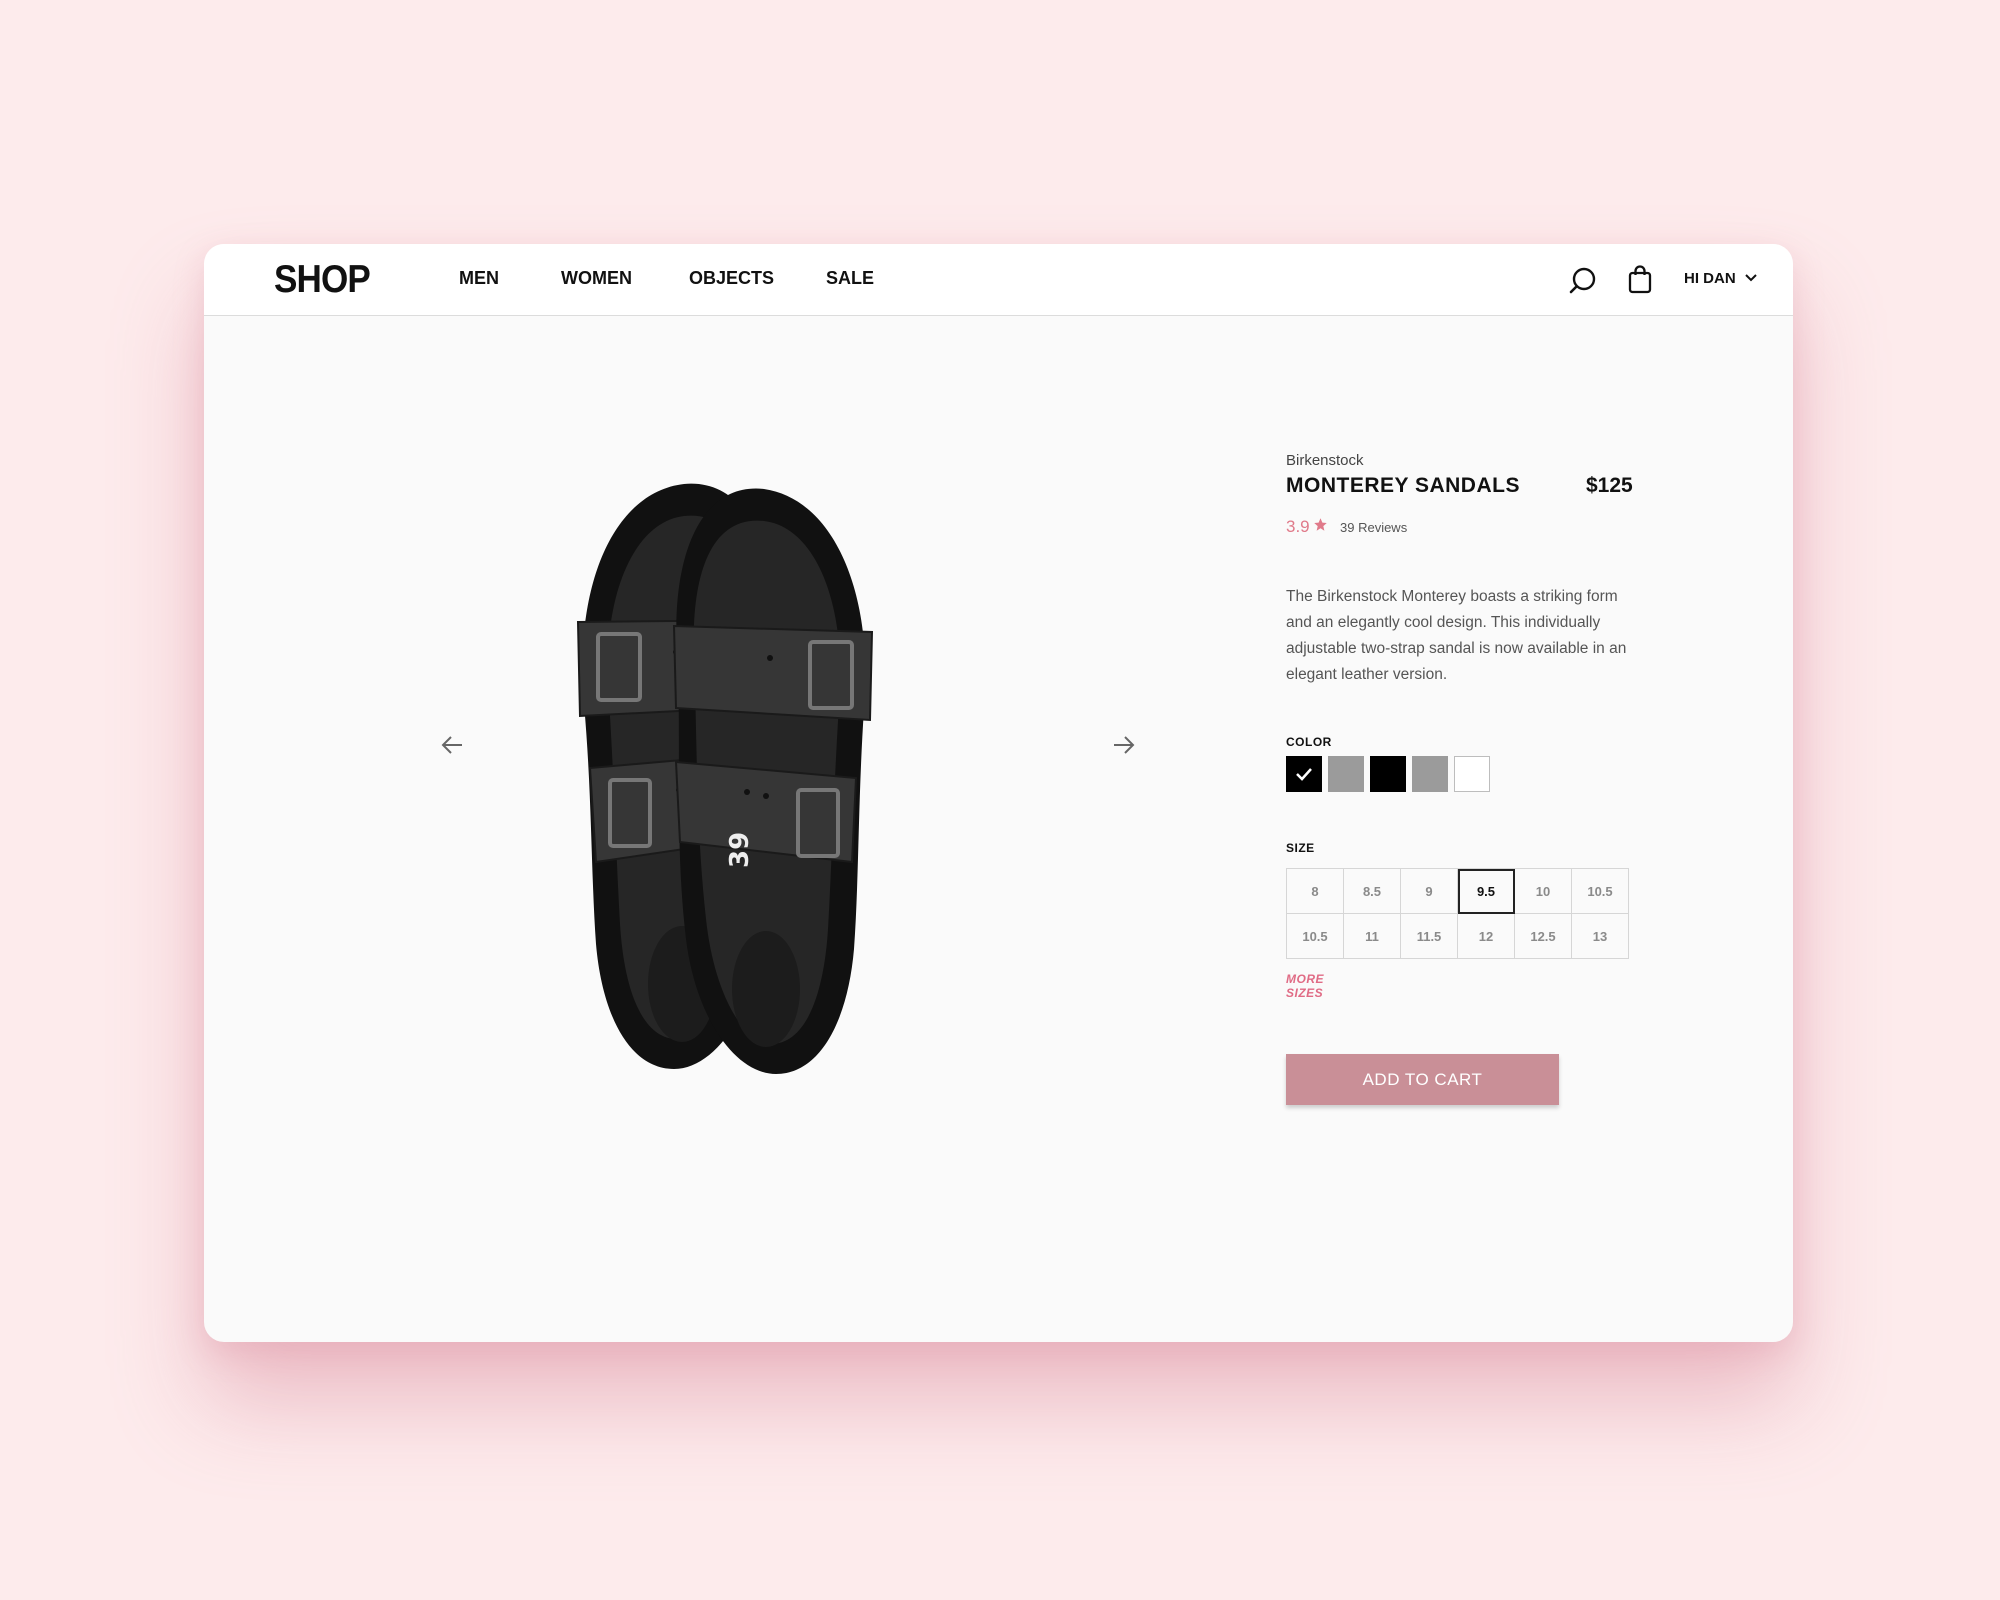  I want to click on add-to-cart-button: ADD TO CART, so click(1422, 1079).